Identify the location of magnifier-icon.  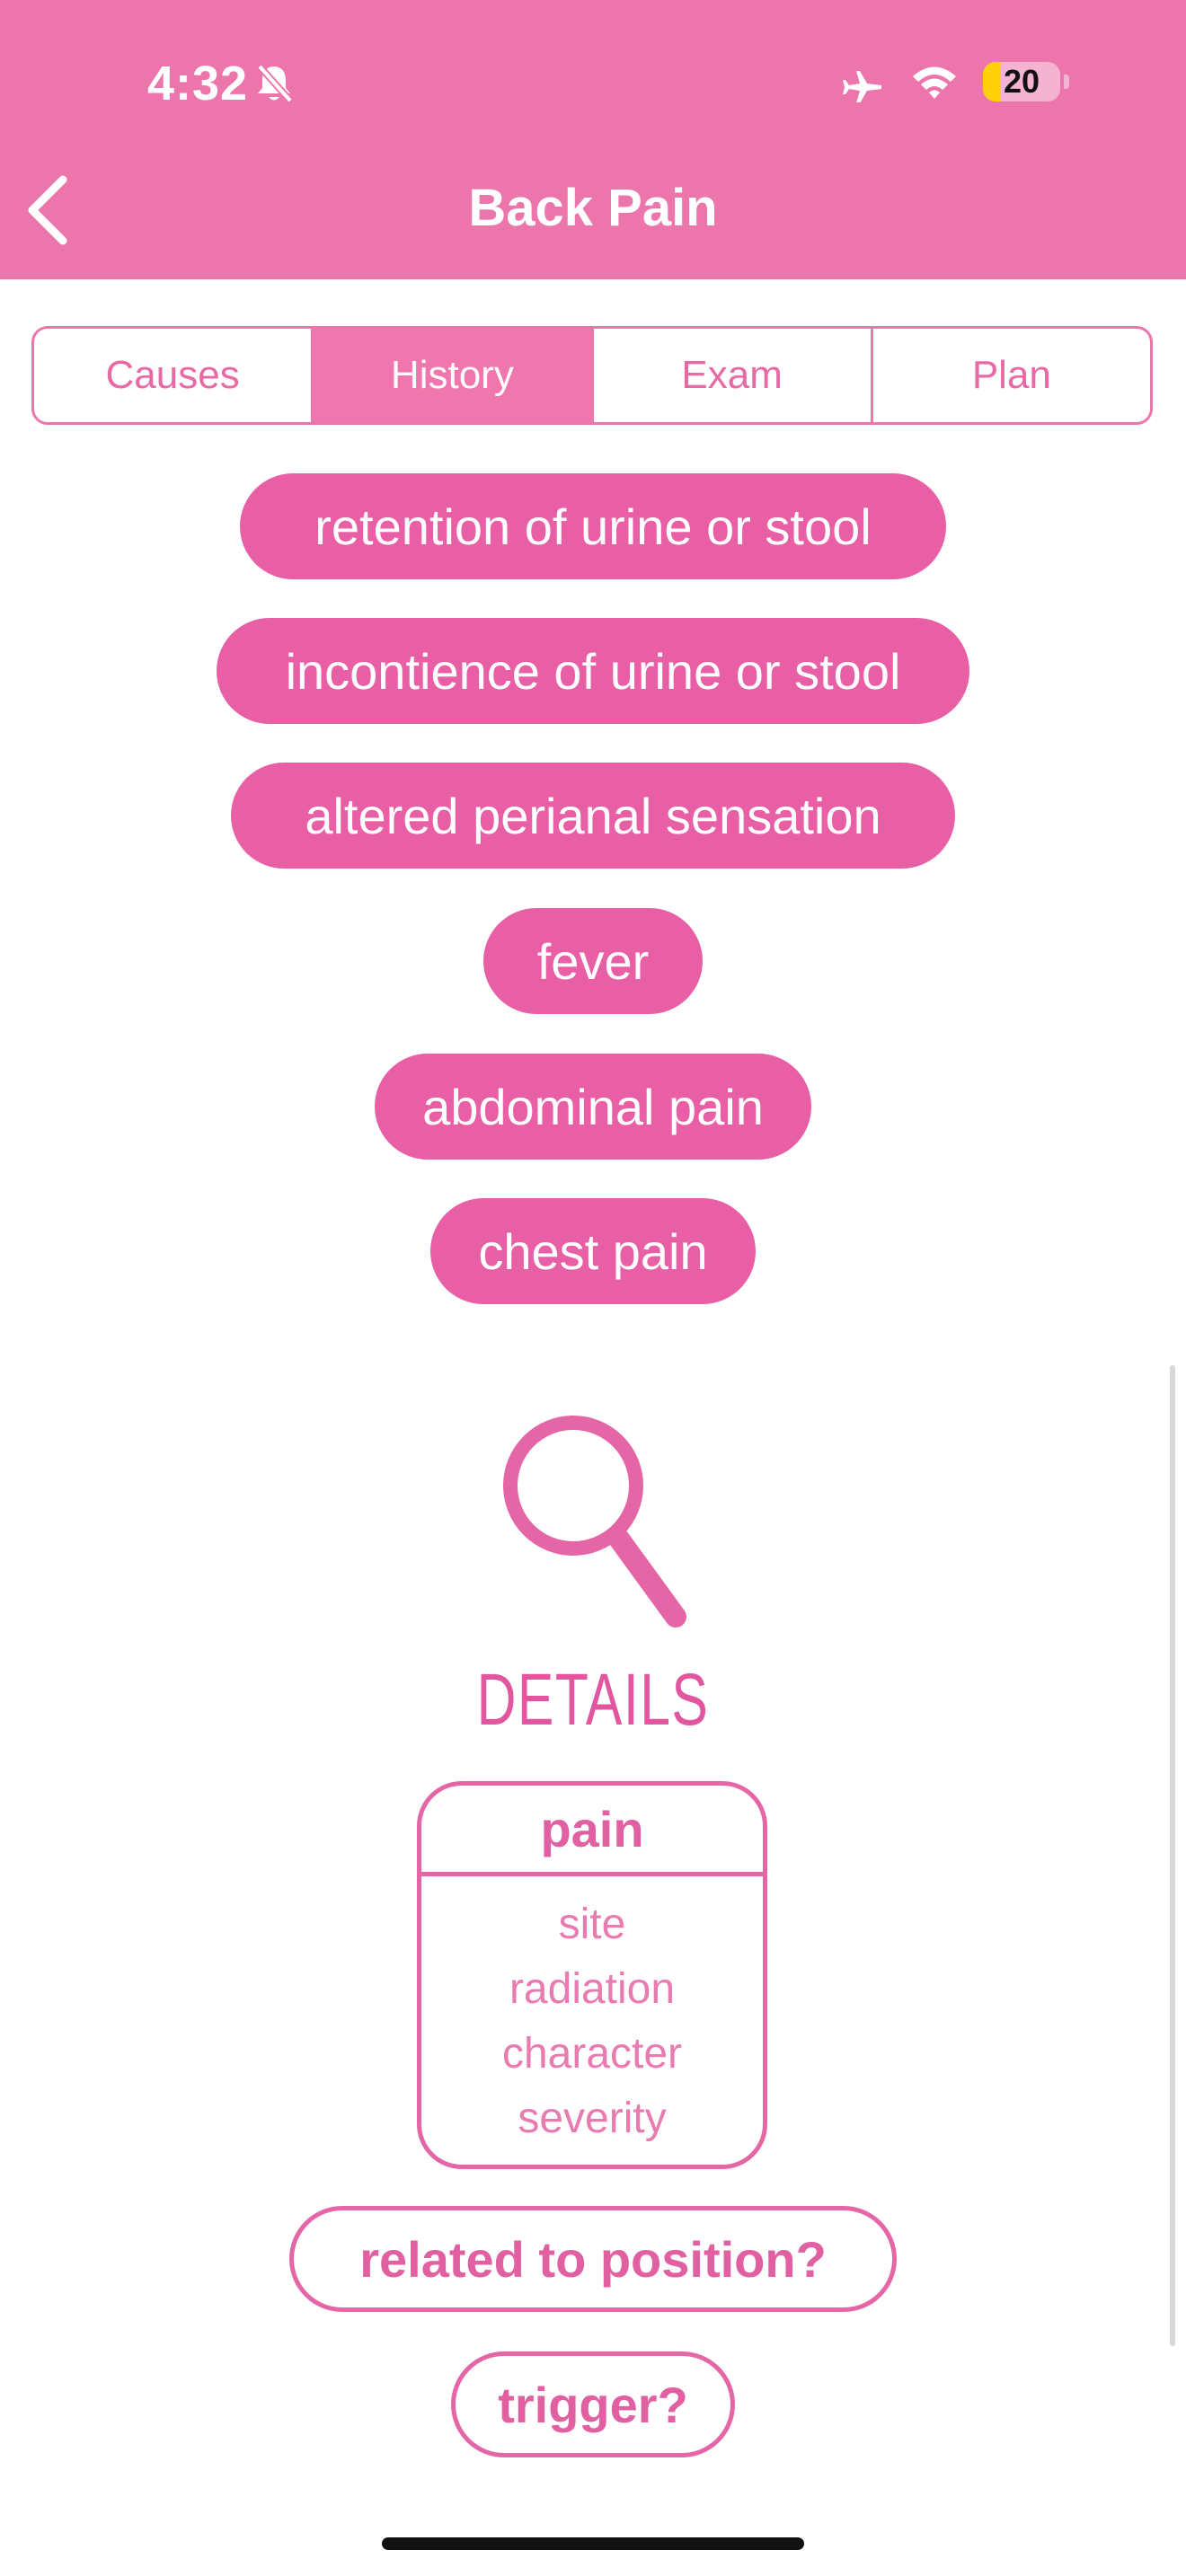
(594, 1522).